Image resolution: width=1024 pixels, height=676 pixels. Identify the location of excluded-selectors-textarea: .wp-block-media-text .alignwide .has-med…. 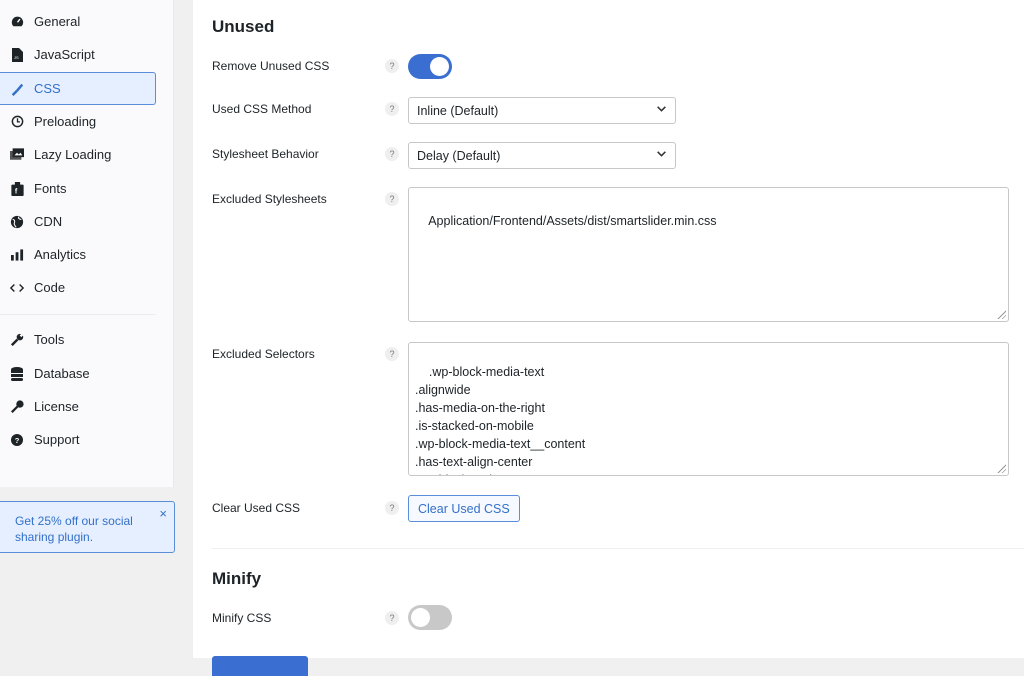
(708, 409).